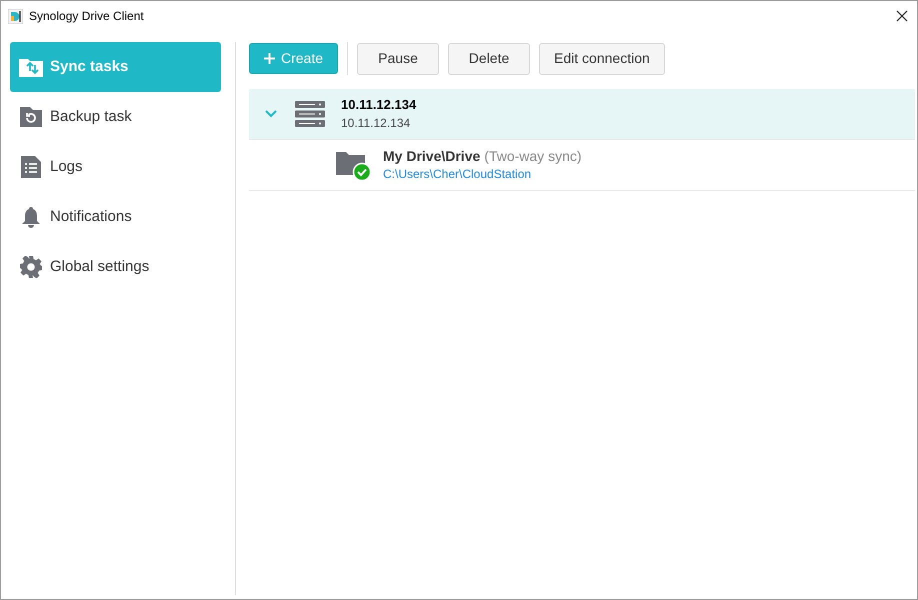  Describe the element at coordinates (86, 16) in the screenshot. I see `window-title: Synology Drive Client` at that location.